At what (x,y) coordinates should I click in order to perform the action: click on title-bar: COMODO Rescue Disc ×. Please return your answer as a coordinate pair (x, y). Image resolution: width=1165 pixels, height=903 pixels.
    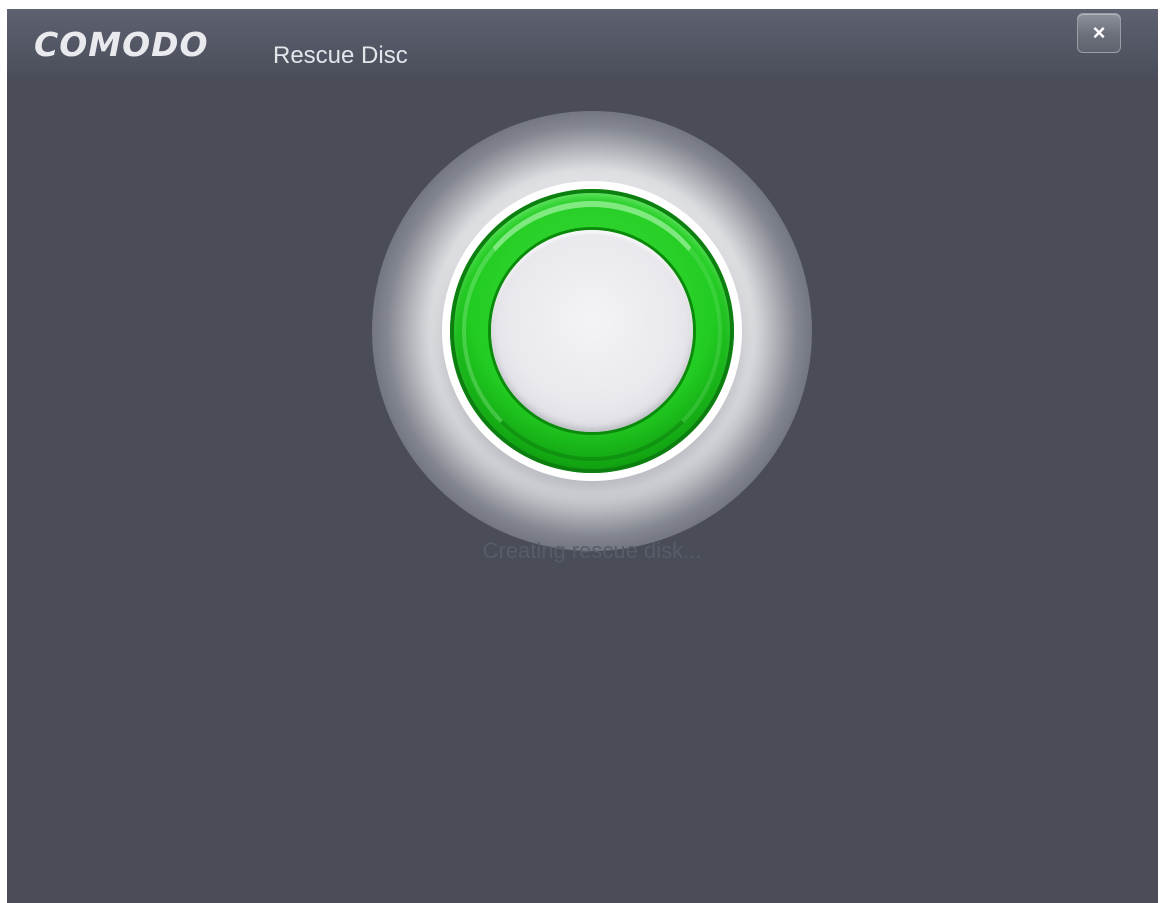
    Looking at the image, I should click on (582, 43).